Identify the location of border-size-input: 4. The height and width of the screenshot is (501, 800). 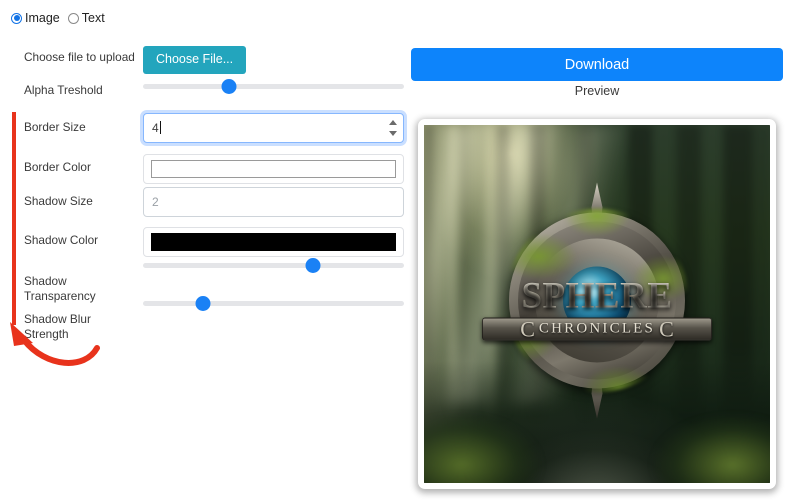
(273, 128).